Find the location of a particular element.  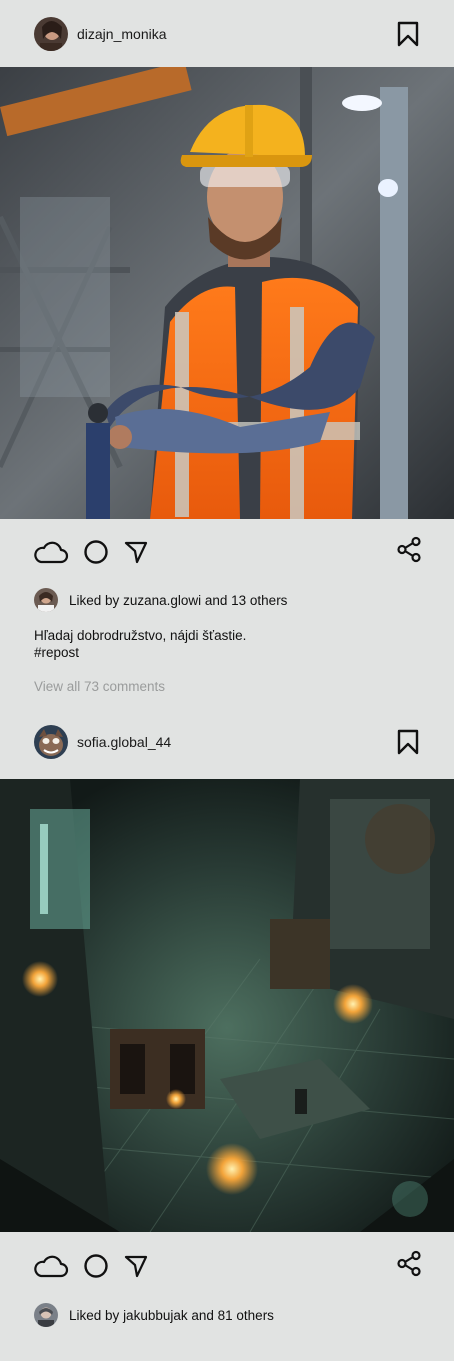

caption-text: Hľadaj dobrodružstvo, nájdi šťastie. is located at coordinates (140, 635).